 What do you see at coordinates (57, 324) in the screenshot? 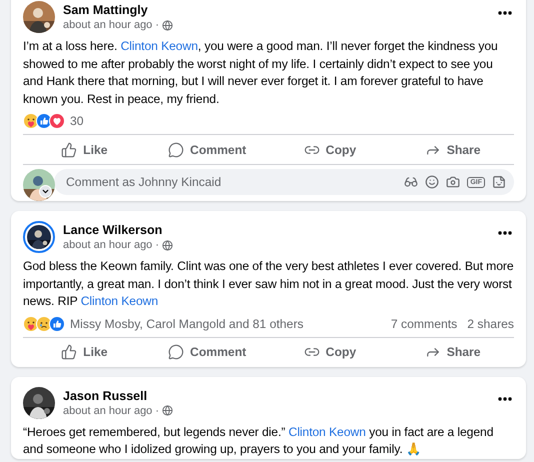
I see `like-reaction-icon` at bounding box center [57, 324].